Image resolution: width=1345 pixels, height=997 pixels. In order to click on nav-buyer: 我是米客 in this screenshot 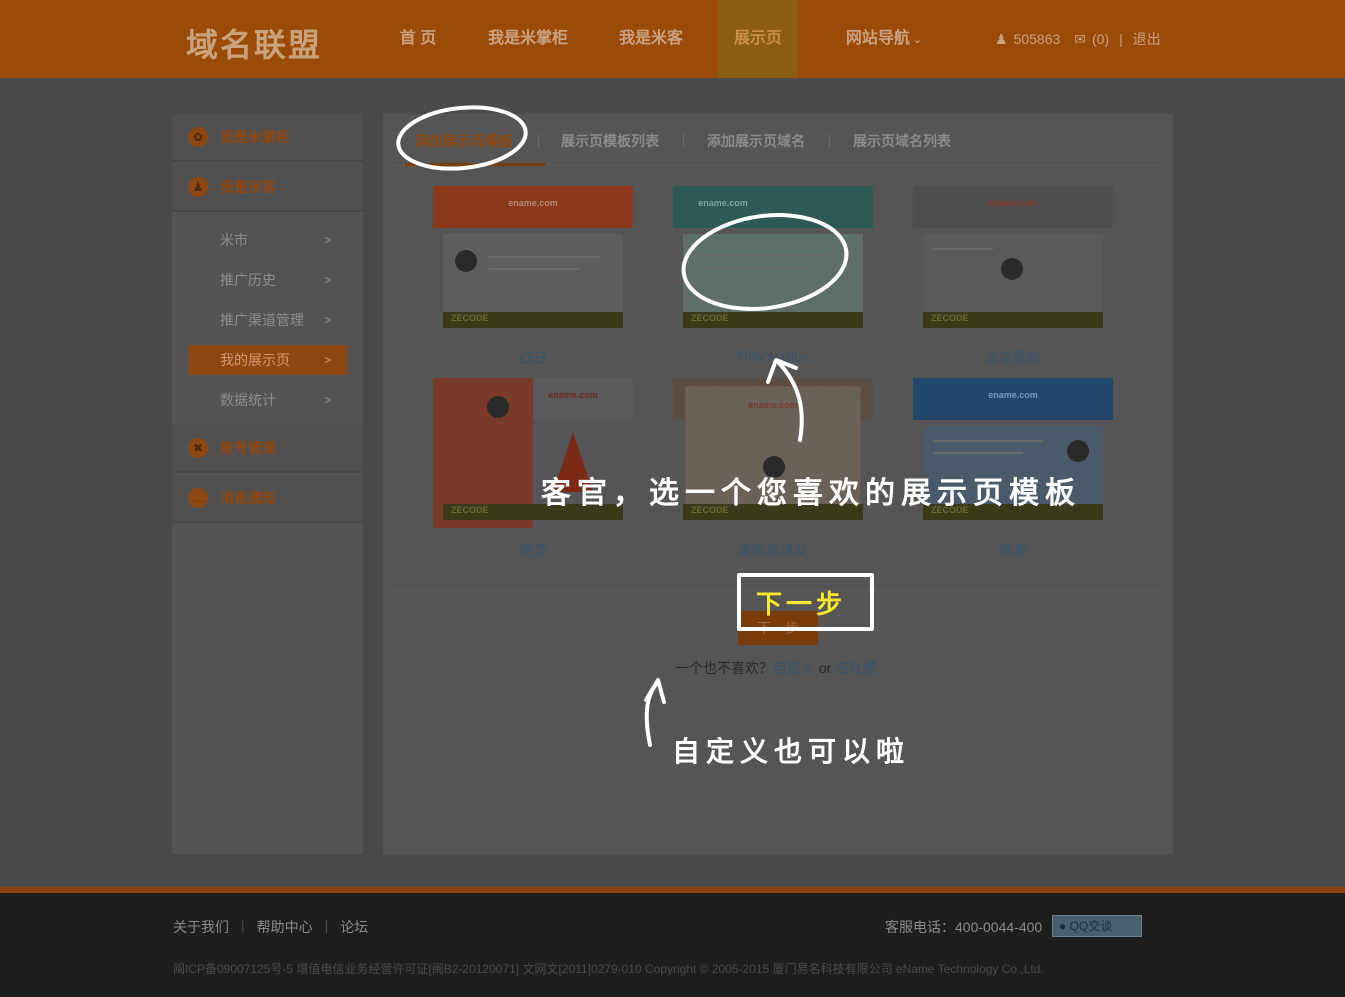, I will do `click(651, 39)`.